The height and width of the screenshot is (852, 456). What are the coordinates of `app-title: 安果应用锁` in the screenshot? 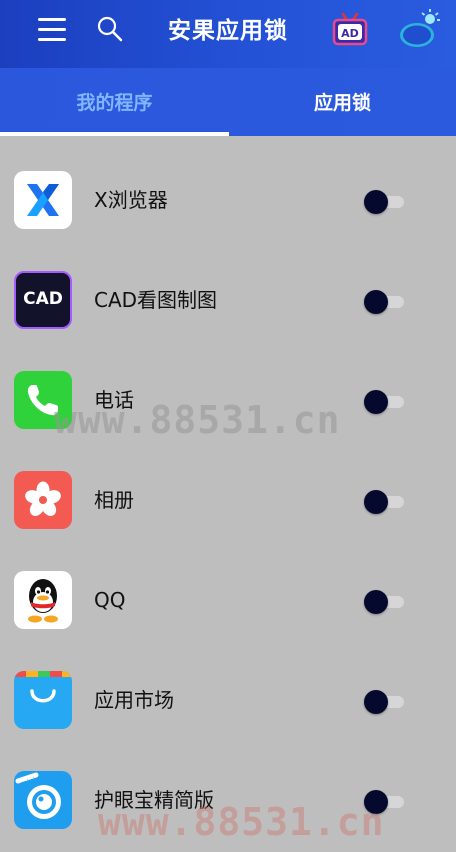 It's located at (228, 31).